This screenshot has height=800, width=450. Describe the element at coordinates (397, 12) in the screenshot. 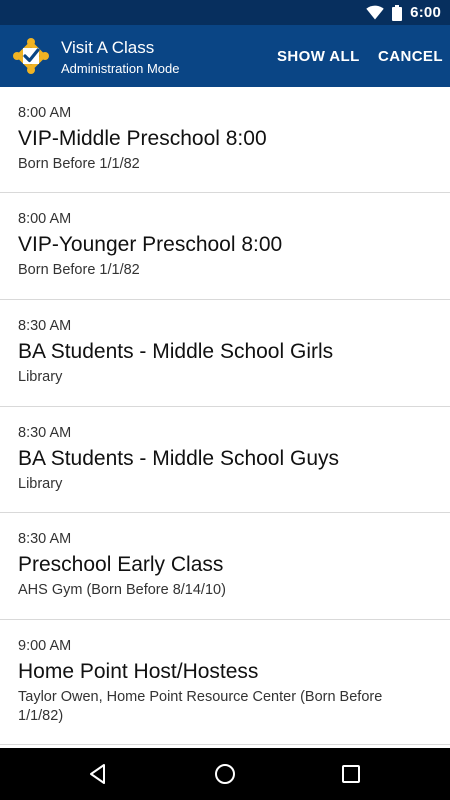

I see `battery-icon` at that location.